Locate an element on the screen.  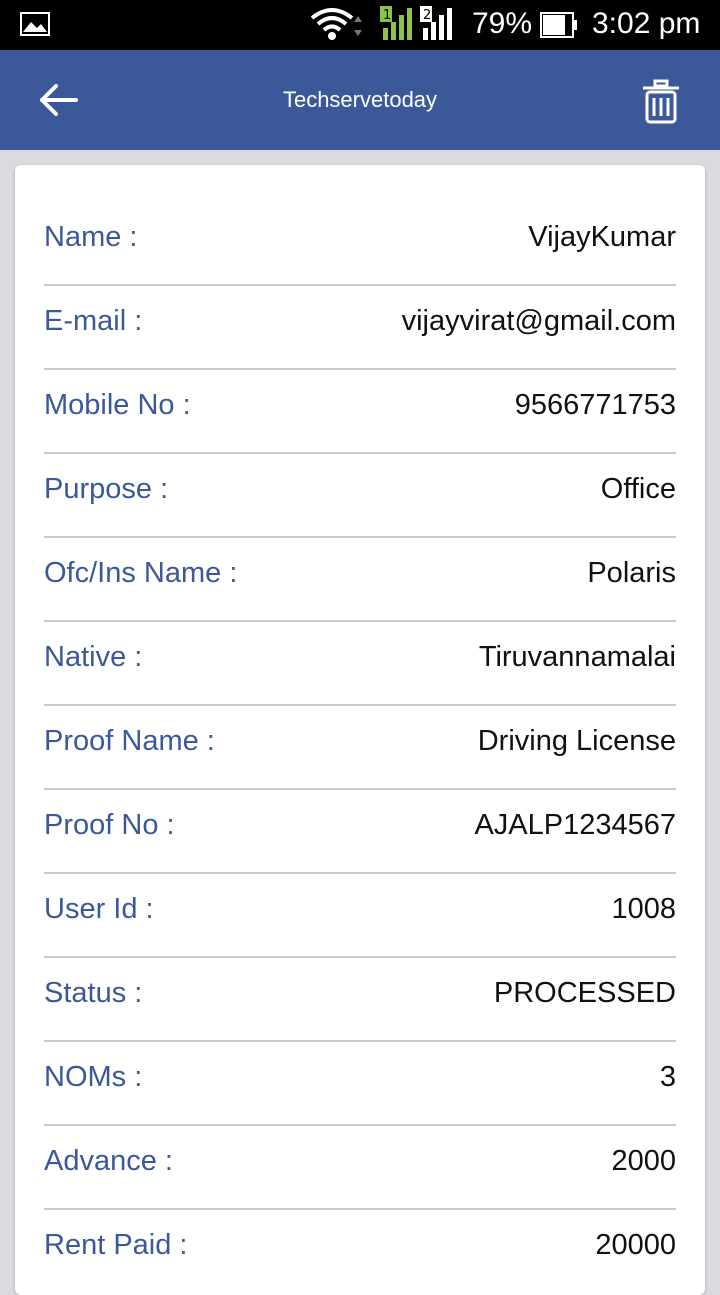
detail-row-noms: NOMs : 3 is located at coordinates (360, 1084).